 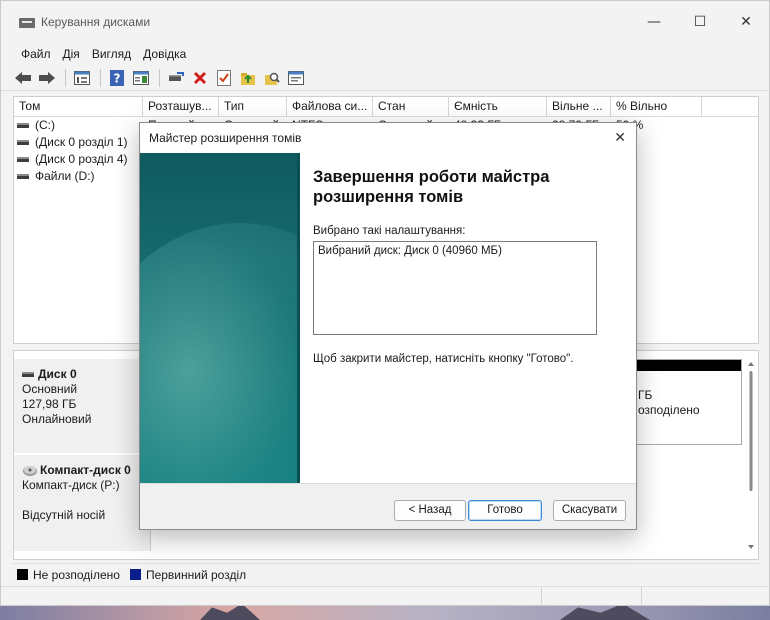 I want to click on forward-arrow-icon, so click(x=47, y=78).